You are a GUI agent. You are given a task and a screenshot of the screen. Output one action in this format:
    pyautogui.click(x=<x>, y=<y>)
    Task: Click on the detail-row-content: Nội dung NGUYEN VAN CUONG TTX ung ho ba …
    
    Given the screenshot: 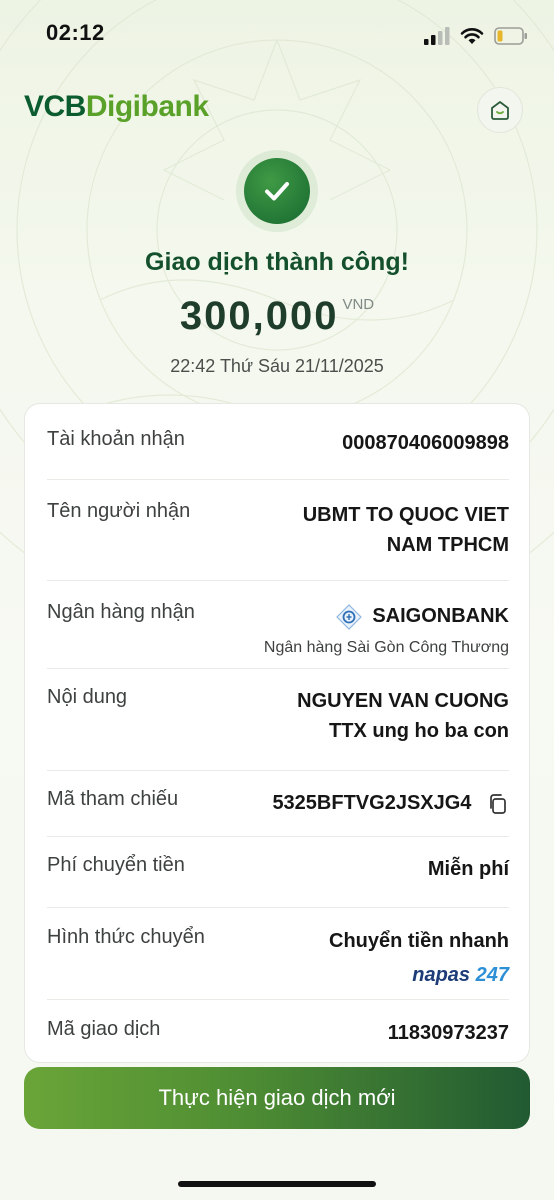 What is the action you would take?
    pyautogui.click(x=278, y=717)
    